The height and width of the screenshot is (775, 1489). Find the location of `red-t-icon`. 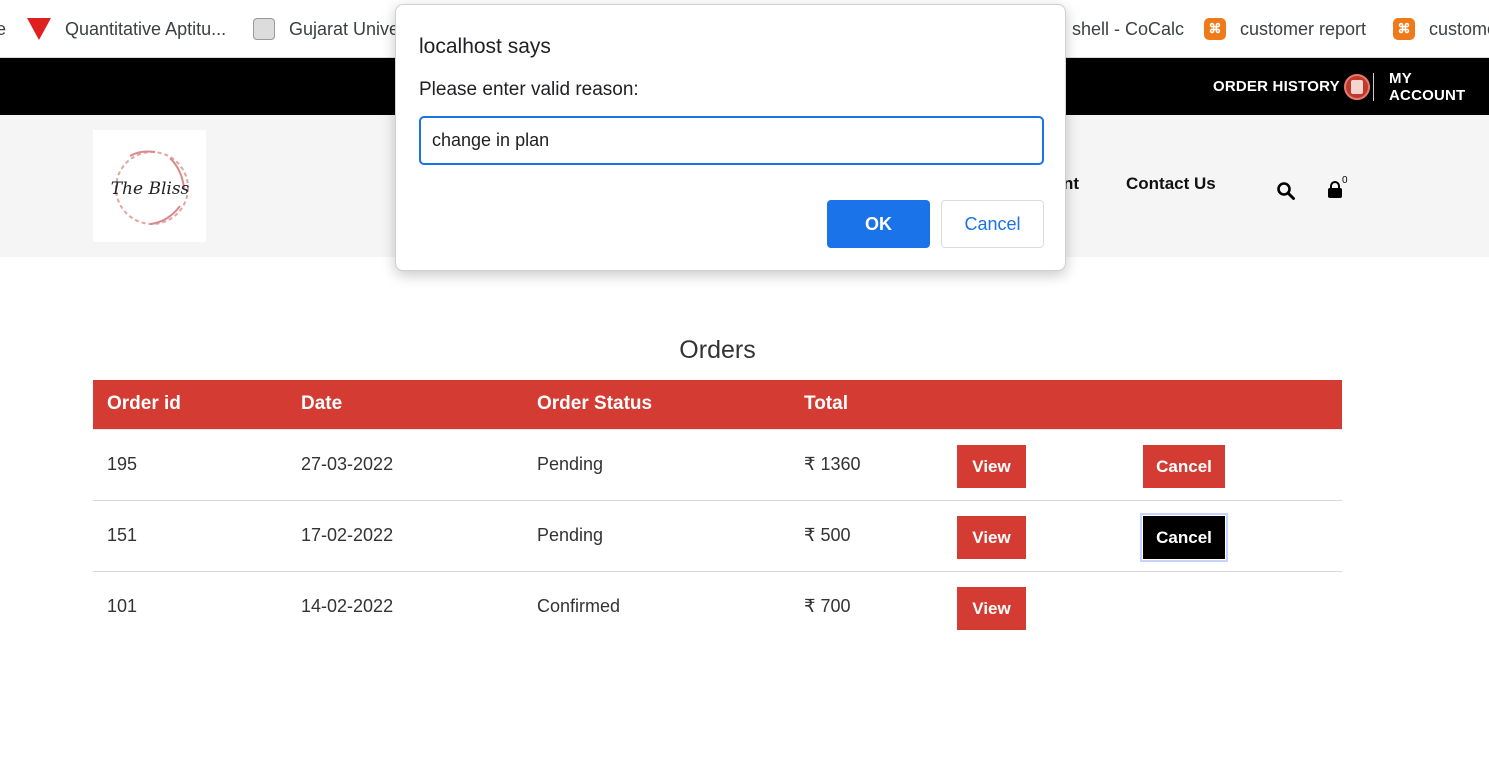

red-t-icon is located at coordinates (39, 29).